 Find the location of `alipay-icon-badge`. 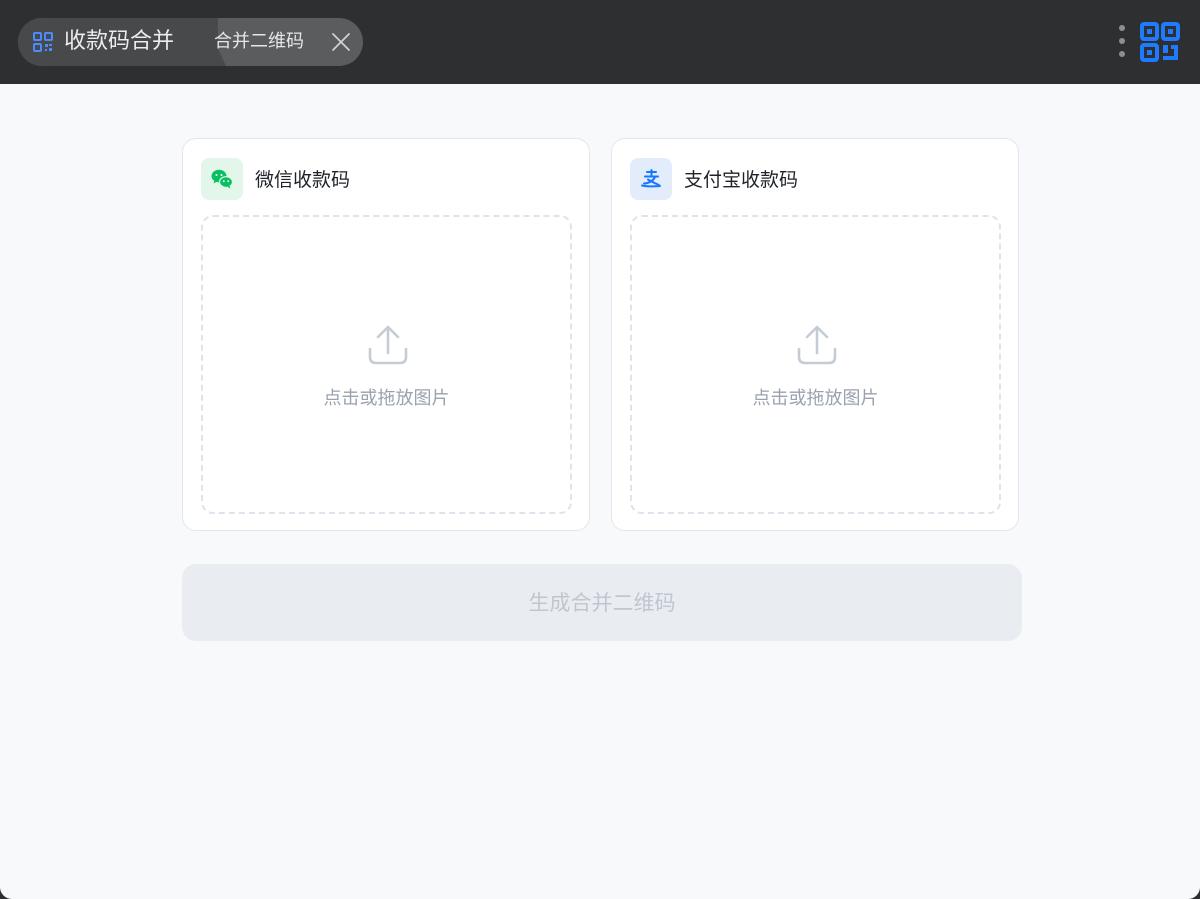

alipay-icon-badge is located at coordinates (651, 179).